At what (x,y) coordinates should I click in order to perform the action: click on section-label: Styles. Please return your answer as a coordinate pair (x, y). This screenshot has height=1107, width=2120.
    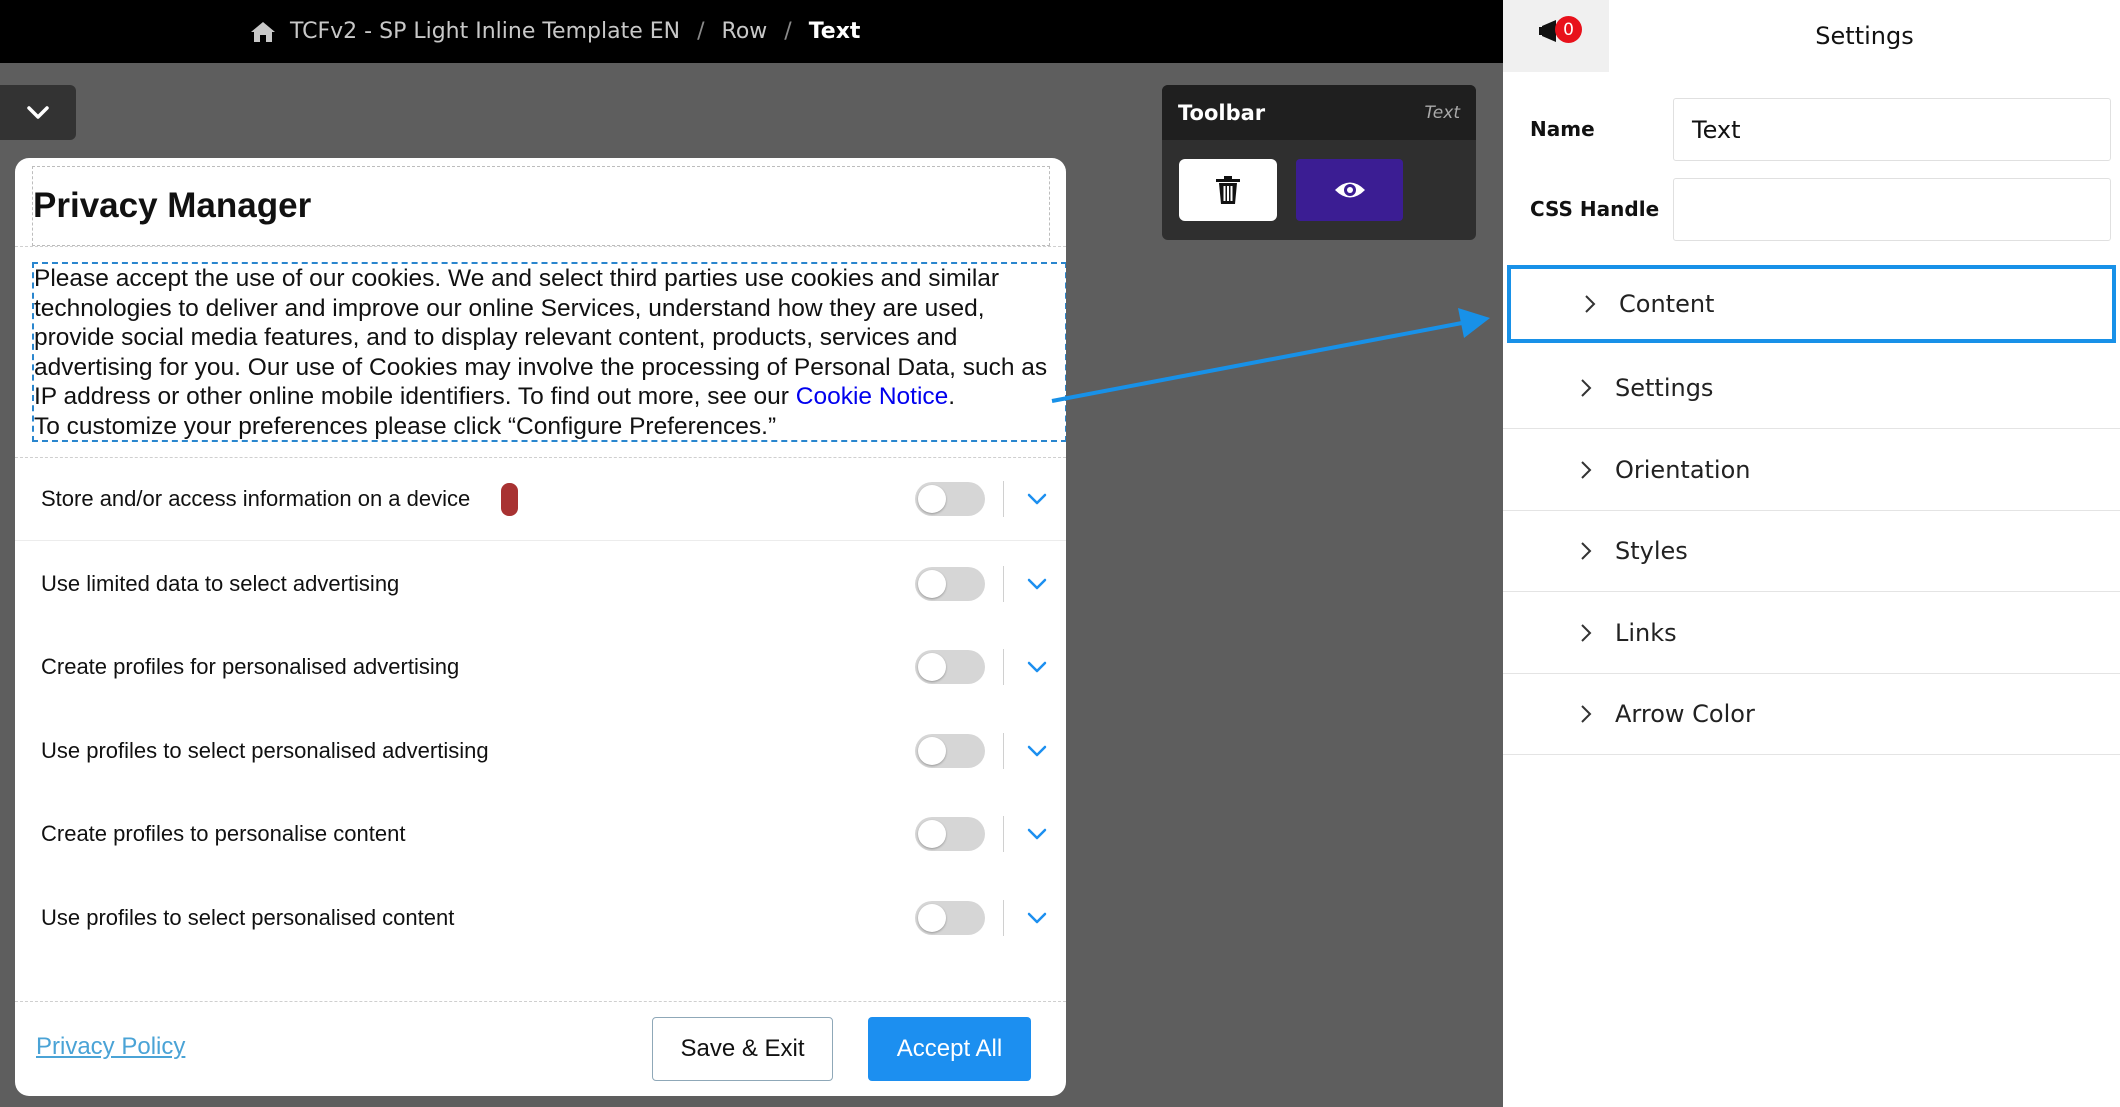
    Looking at the image, I should click on (1651, 551).